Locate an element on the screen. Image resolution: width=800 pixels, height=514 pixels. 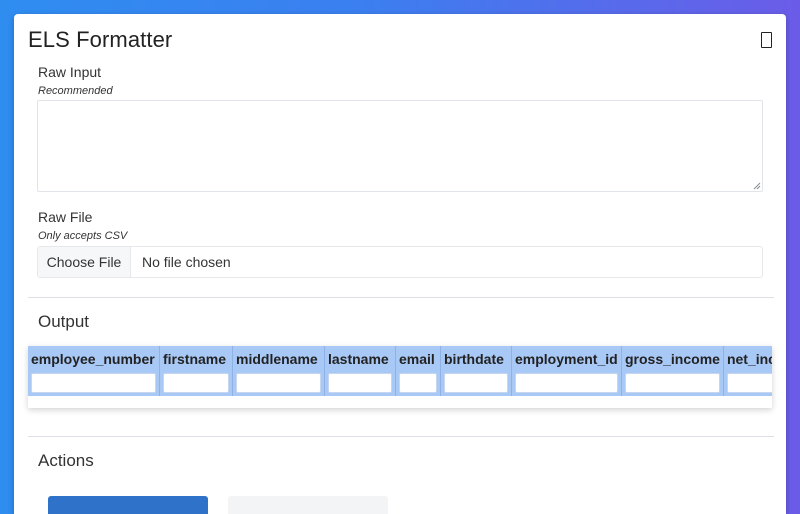
column-header-label: email is located at coordinates (417, 359).